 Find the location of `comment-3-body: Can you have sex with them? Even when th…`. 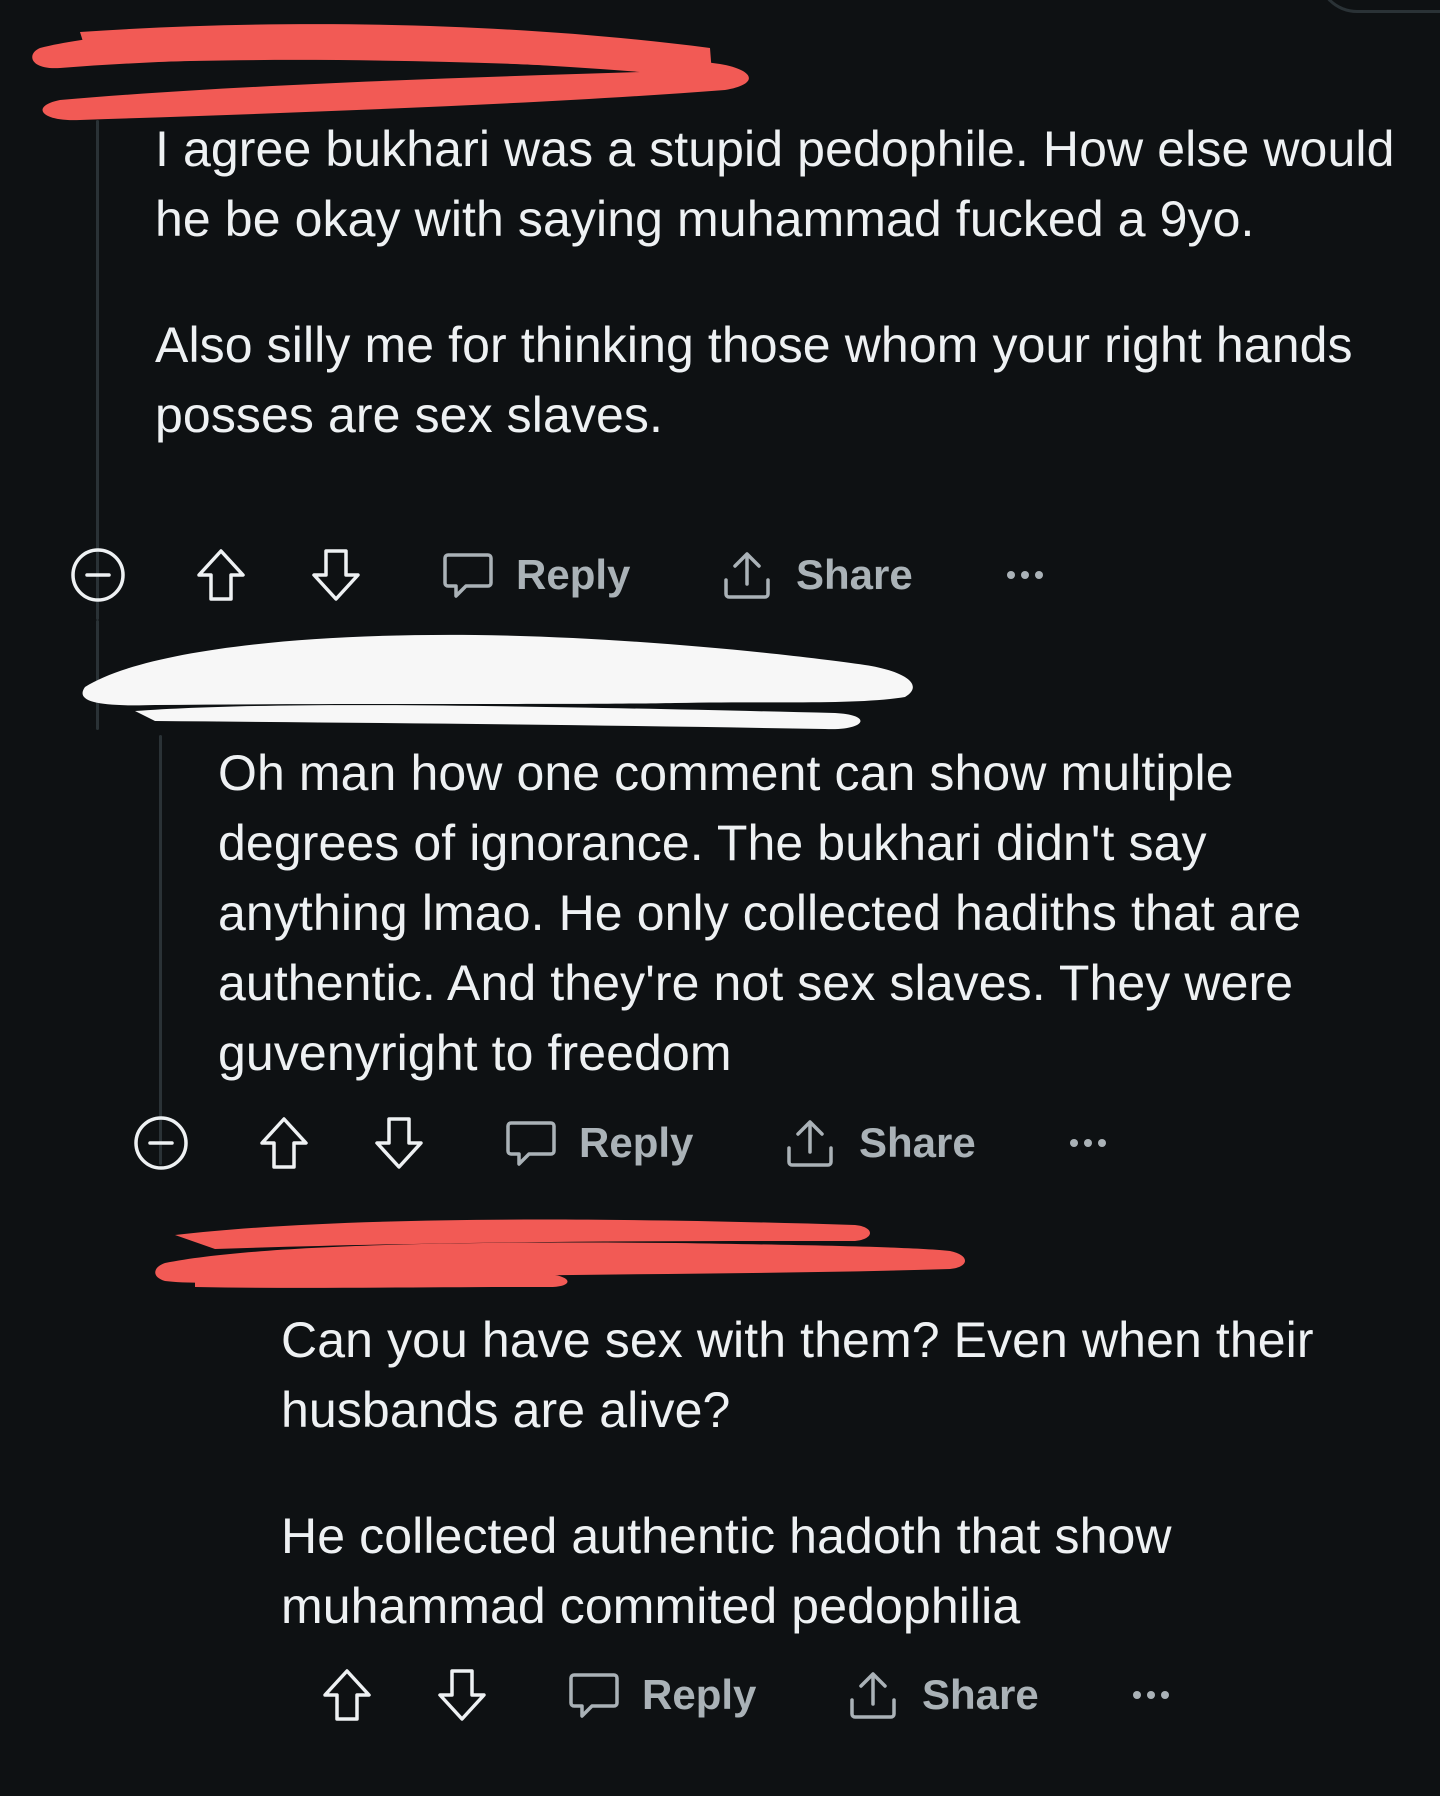

comment-3-body: Can you have sex with them? Even when th… is located at coordinates (831, 1473).